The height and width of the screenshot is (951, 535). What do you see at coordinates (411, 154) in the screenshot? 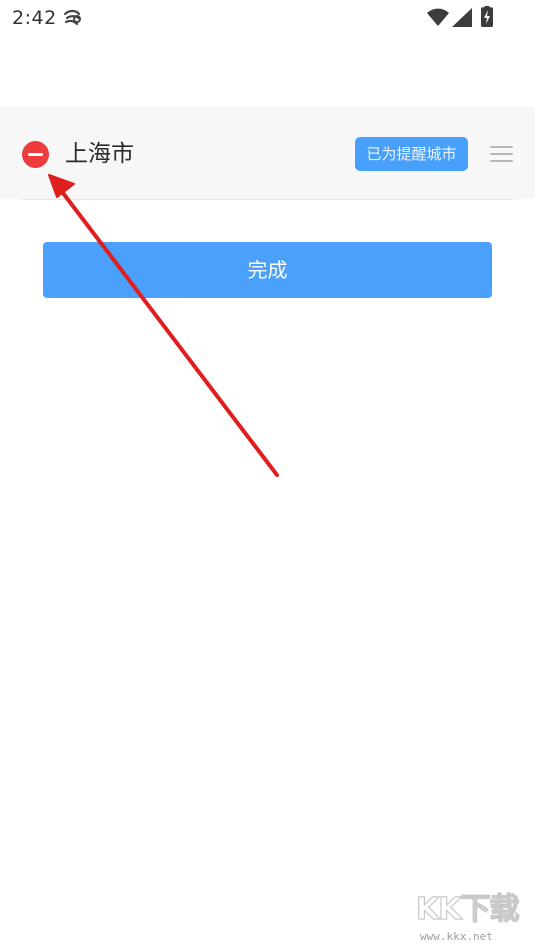
I see `remind-city-badge: 已为提醒城市` at bounding box center [411, 154].